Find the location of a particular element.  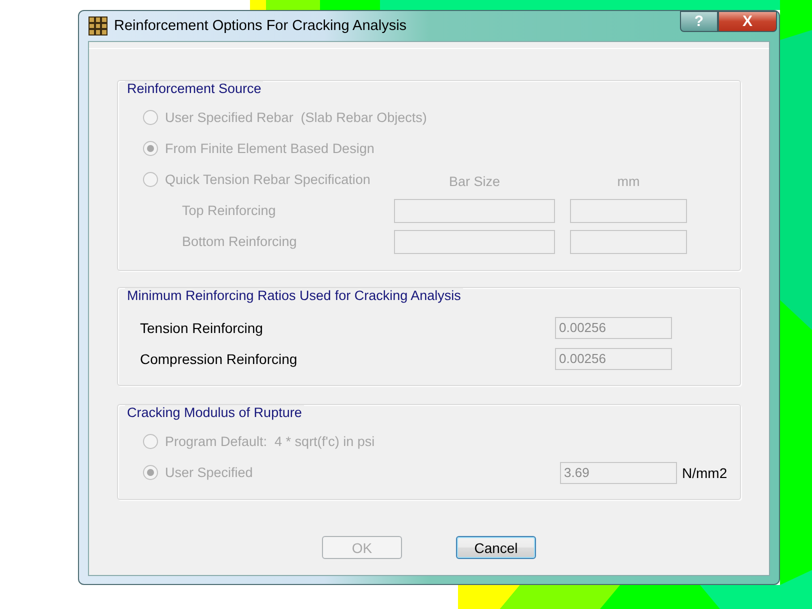

column-header: Bar Size is located at coordinates (474, 181).